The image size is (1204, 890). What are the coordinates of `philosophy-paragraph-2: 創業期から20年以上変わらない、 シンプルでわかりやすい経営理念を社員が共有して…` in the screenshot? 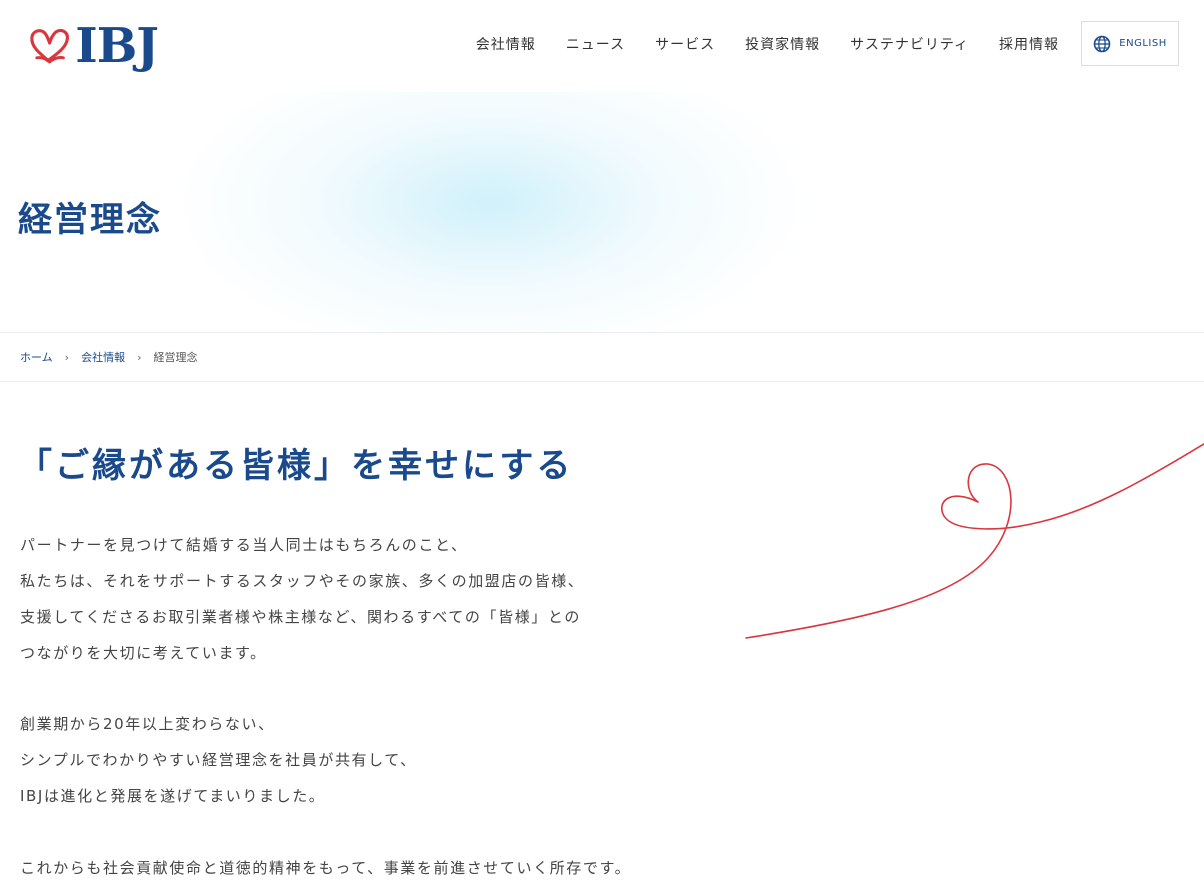 It's located at (218, 760).